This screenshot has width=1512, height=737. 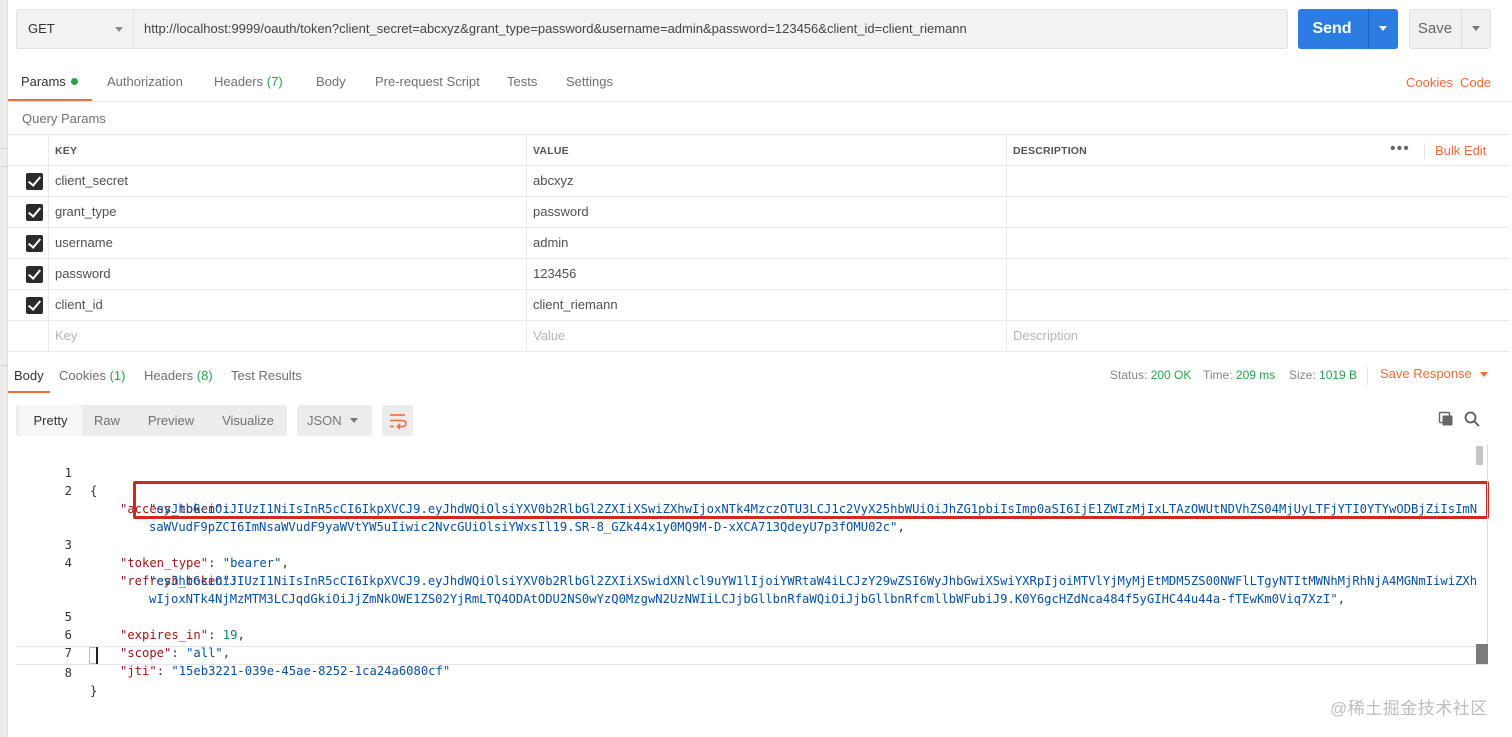 What do you see at coordinates (28, 150) in the screenshot?
I see `header-check-cell` at bounding box center [28, 150].